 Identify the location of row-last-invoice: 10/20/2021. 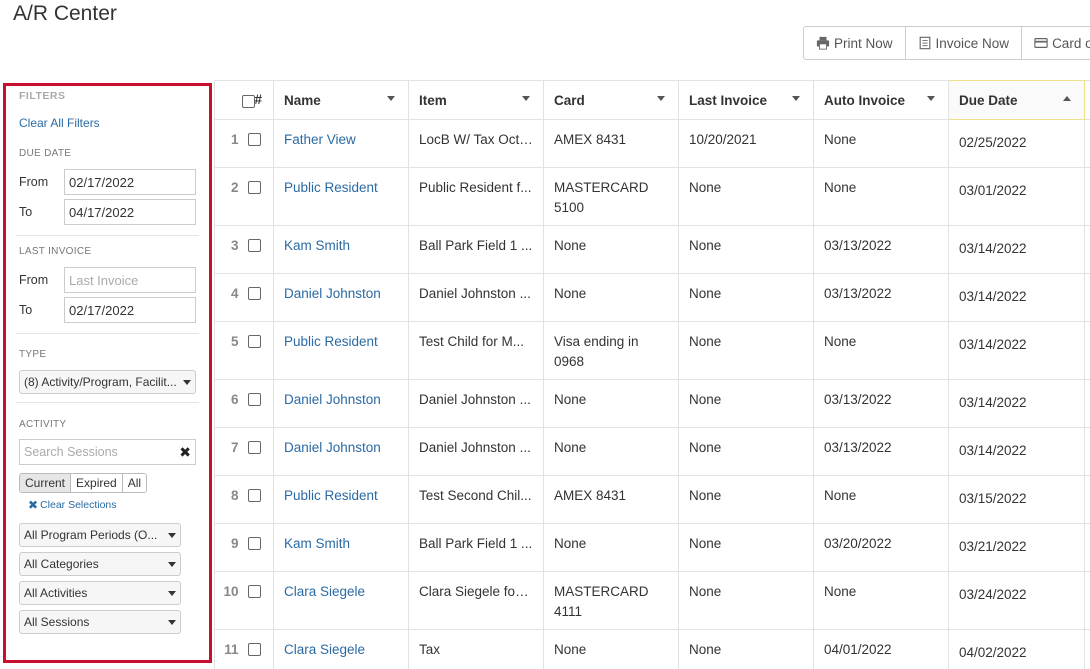
(746, 143).